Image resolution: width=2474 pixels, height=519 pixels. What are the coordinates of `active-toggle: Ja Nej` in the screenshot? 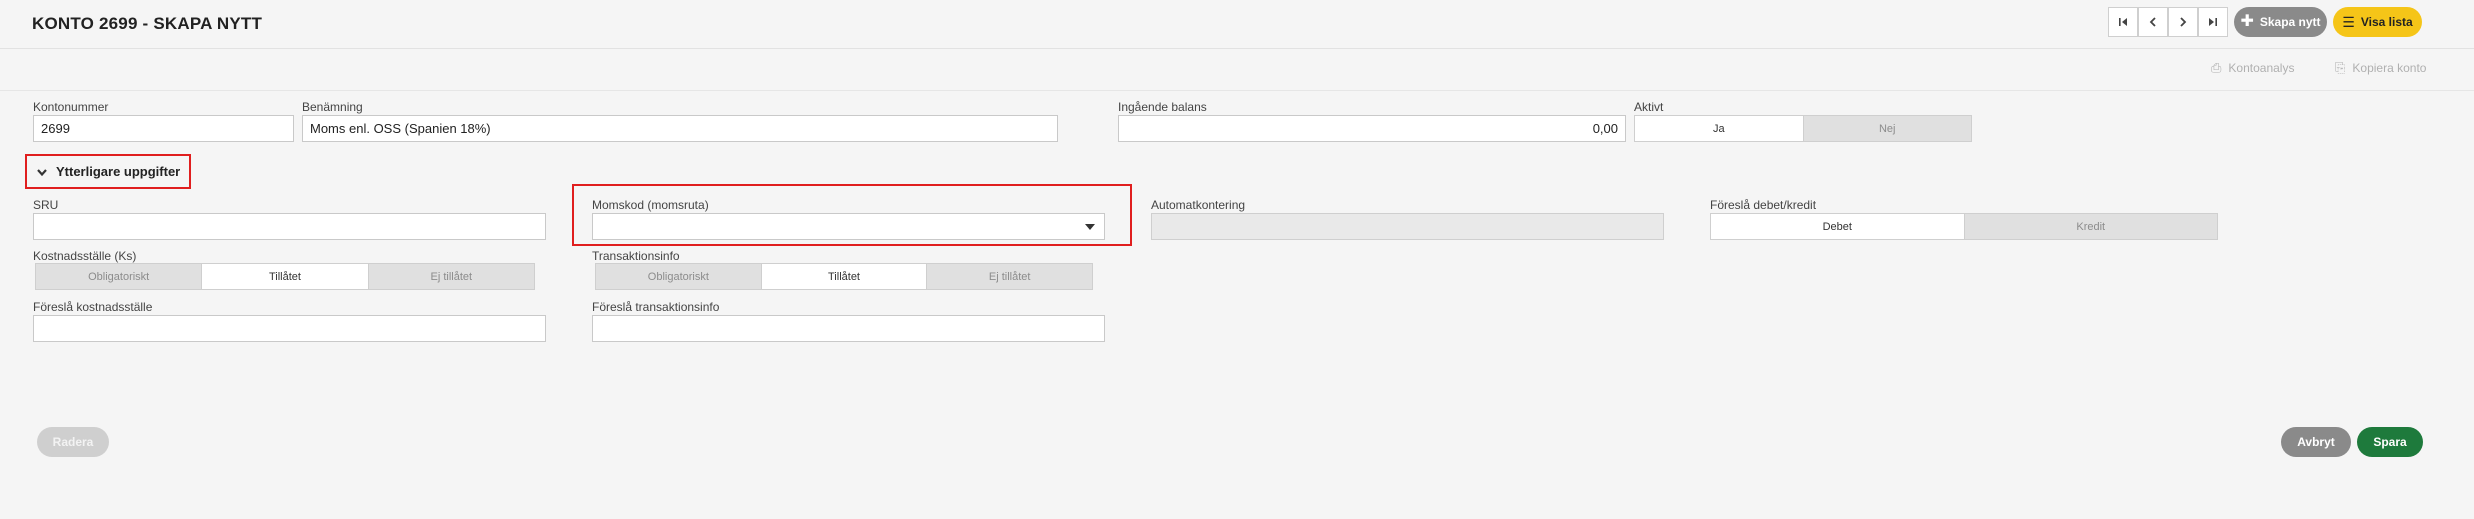 It's located at (1803, 128).